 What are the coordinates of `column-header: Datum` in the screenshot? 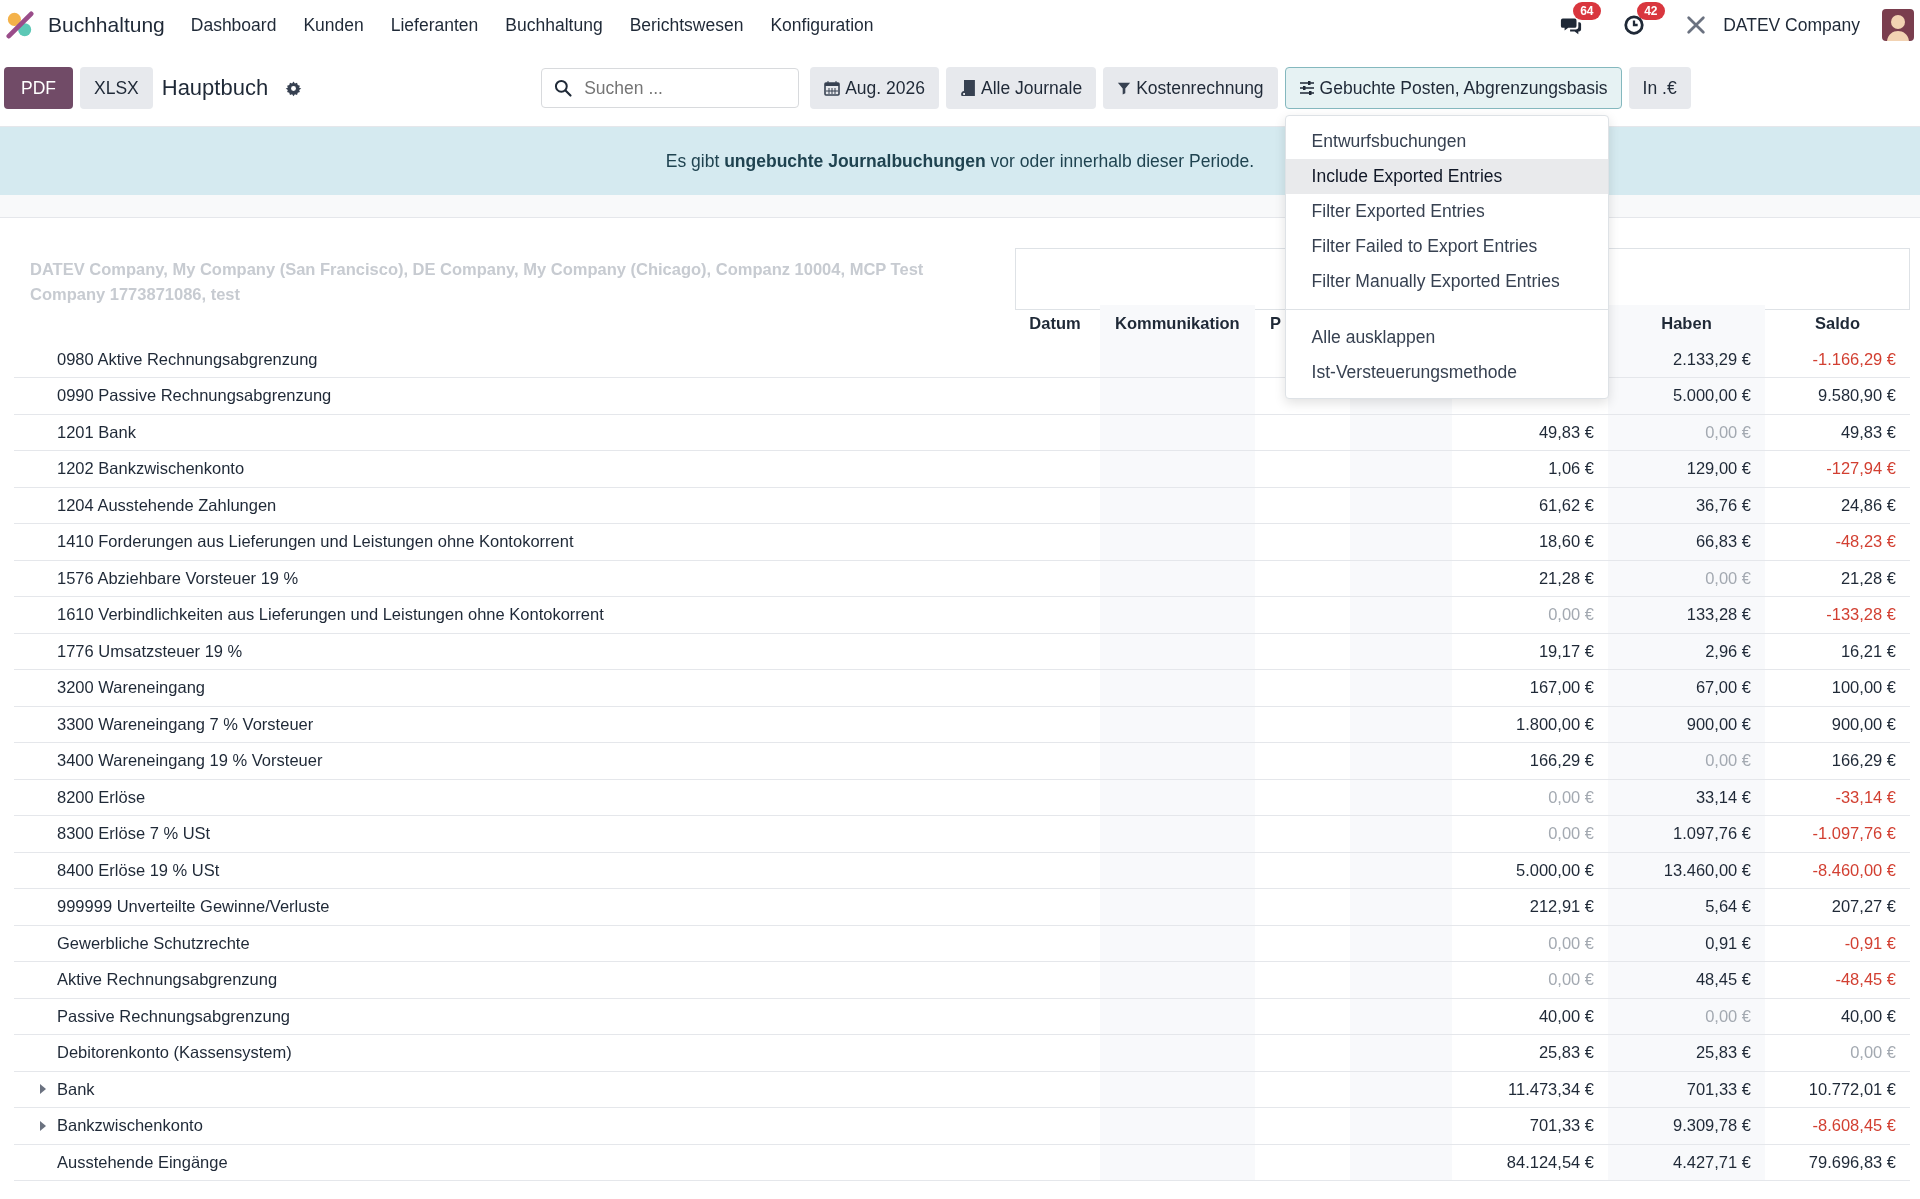 It's located at (1055, 323).